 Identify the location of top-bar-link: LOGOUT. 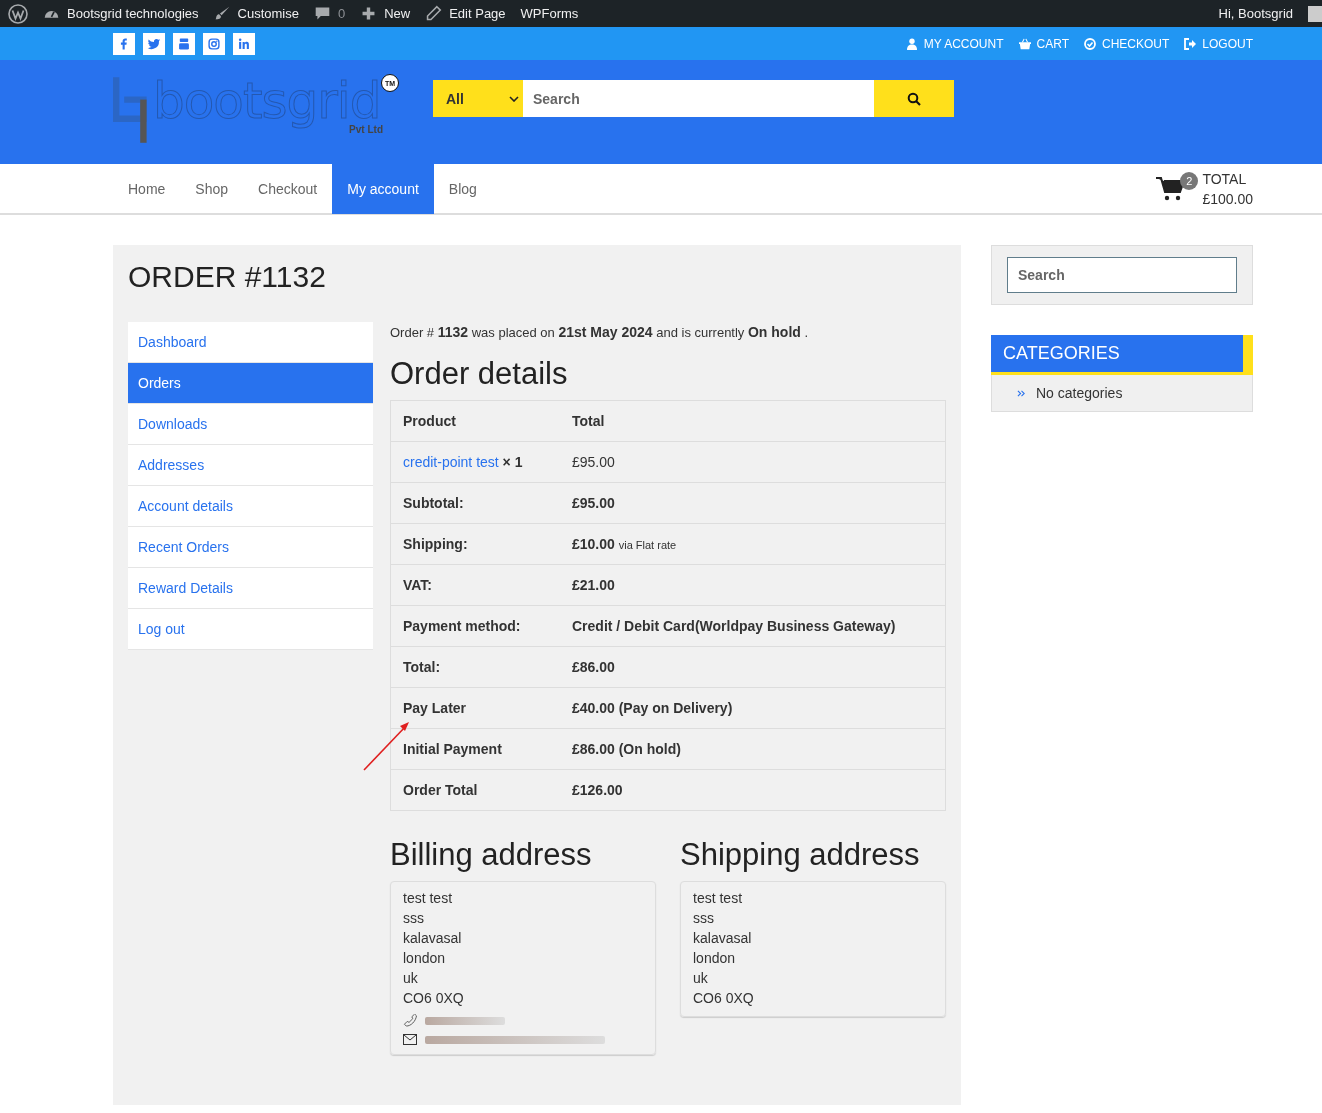
(1218, 43).